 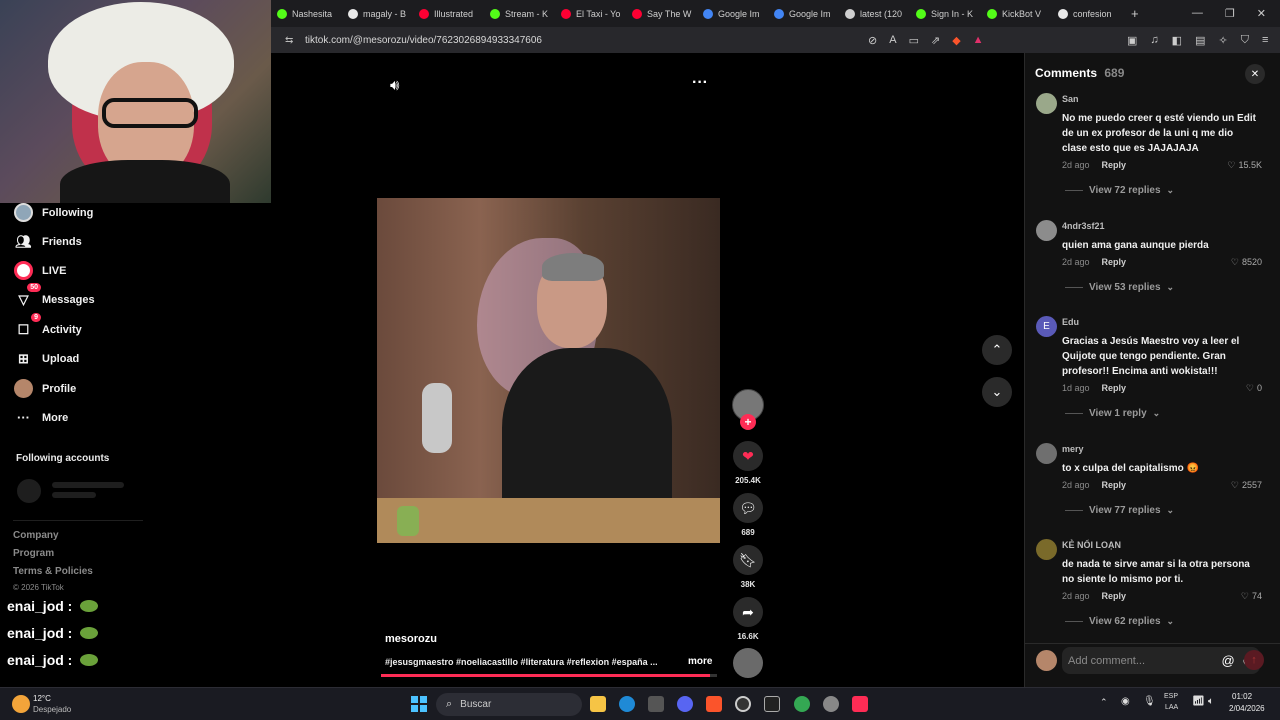 What do you see at coordinates (46, 358) in the screenshot?
I see `sidebar-item-upload: ⊞ Upload` at bounding box center [46, 358].